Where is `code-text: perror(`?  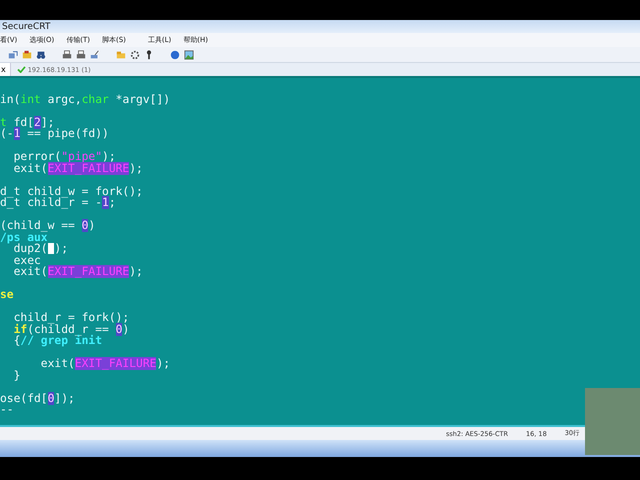 code-text: perror( is located at coordinates (37, 156).